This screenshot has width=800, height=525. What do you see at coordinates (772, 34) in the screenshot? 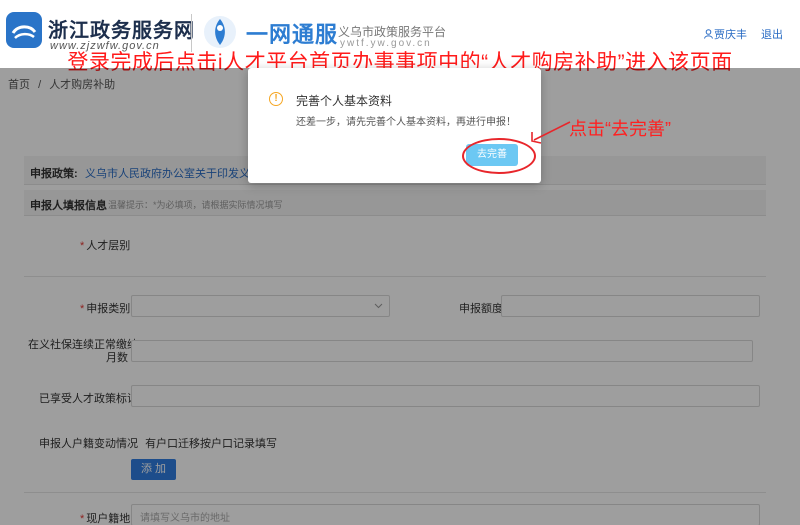
I see `logout-link: 退出` at bounding box center [772, 34].